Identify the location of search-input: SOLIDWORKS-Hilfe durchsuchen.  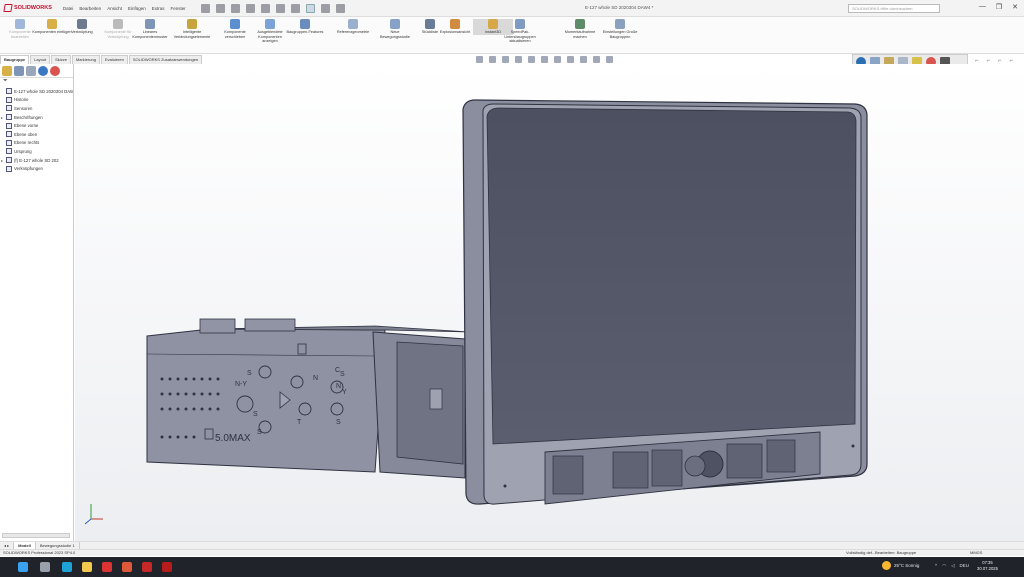
(894, 8).